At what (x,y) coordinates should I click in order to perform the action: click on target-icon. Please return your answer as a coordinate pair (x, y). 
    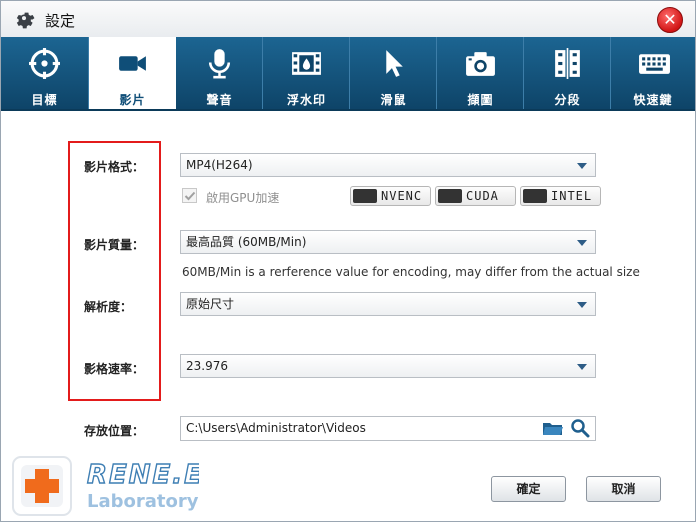
    Looking at the image, I should click on (44, 63).